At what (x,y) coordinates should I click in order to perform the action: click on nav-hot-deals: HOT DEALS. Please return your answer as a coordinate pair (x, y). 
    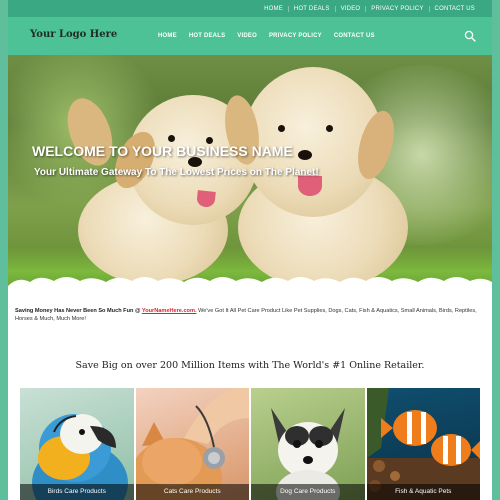
    Looking at the image, I should click on (207, 36).